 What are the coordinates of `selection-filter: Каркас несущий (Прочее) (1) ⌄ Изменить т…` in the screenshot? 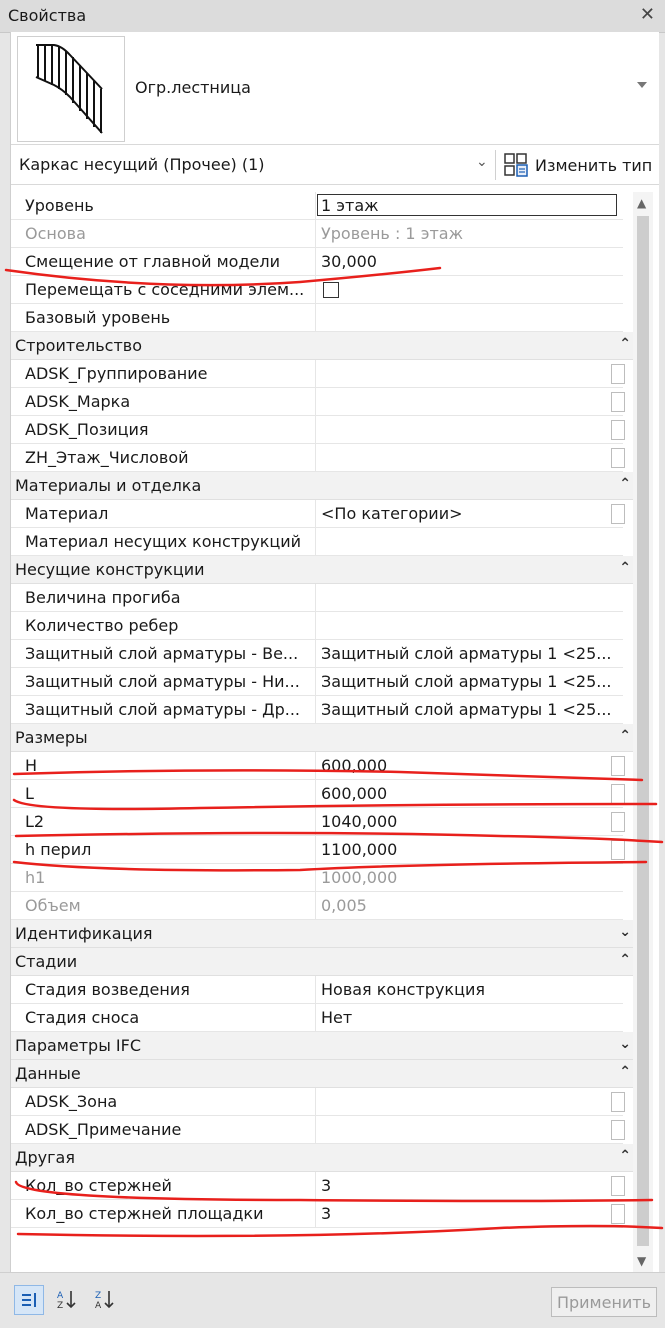 It's located at (335, 165).